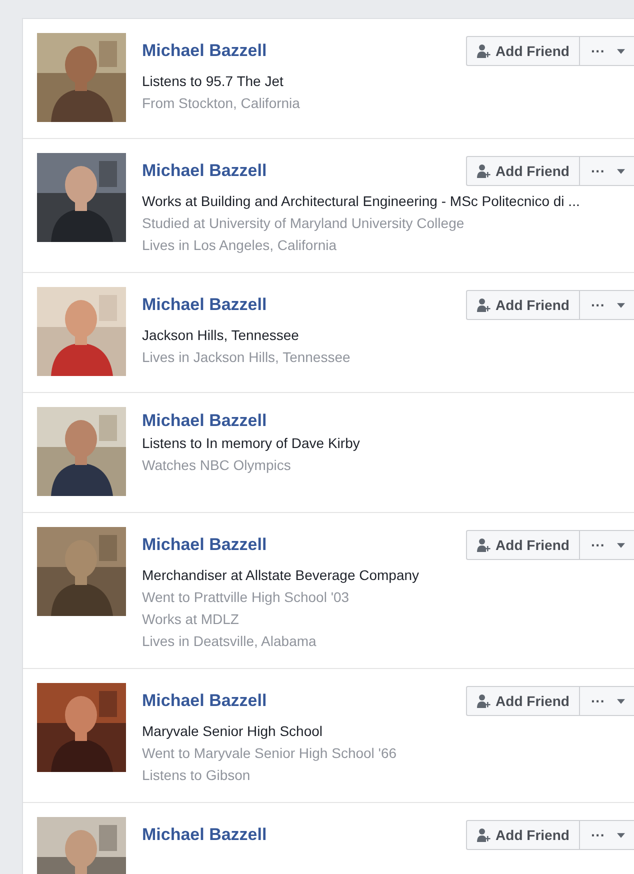  I want to click on profile-detail: Watches NBC Olympics, so click(217, 465).